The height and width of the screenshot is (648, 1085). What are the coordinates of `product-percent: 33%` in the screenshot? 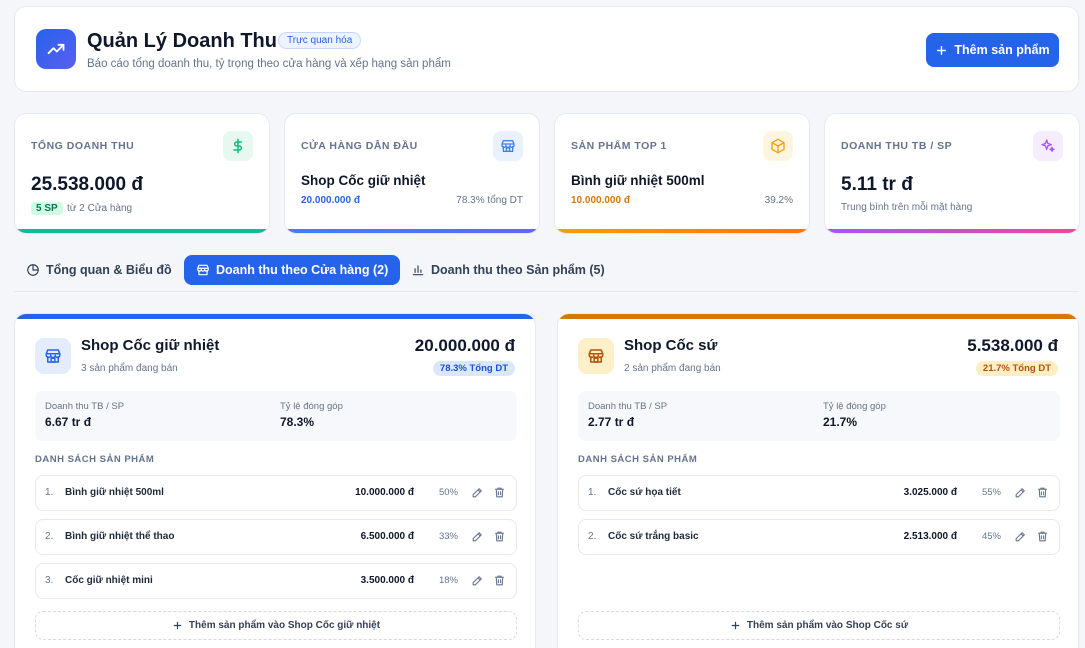 It's located at (448, 536).